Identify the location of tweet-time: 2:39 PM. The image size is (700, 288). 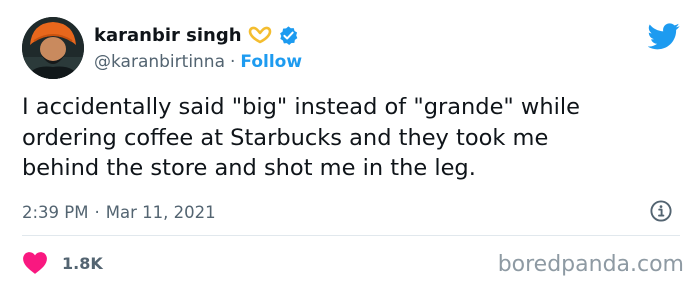
(55, 212).